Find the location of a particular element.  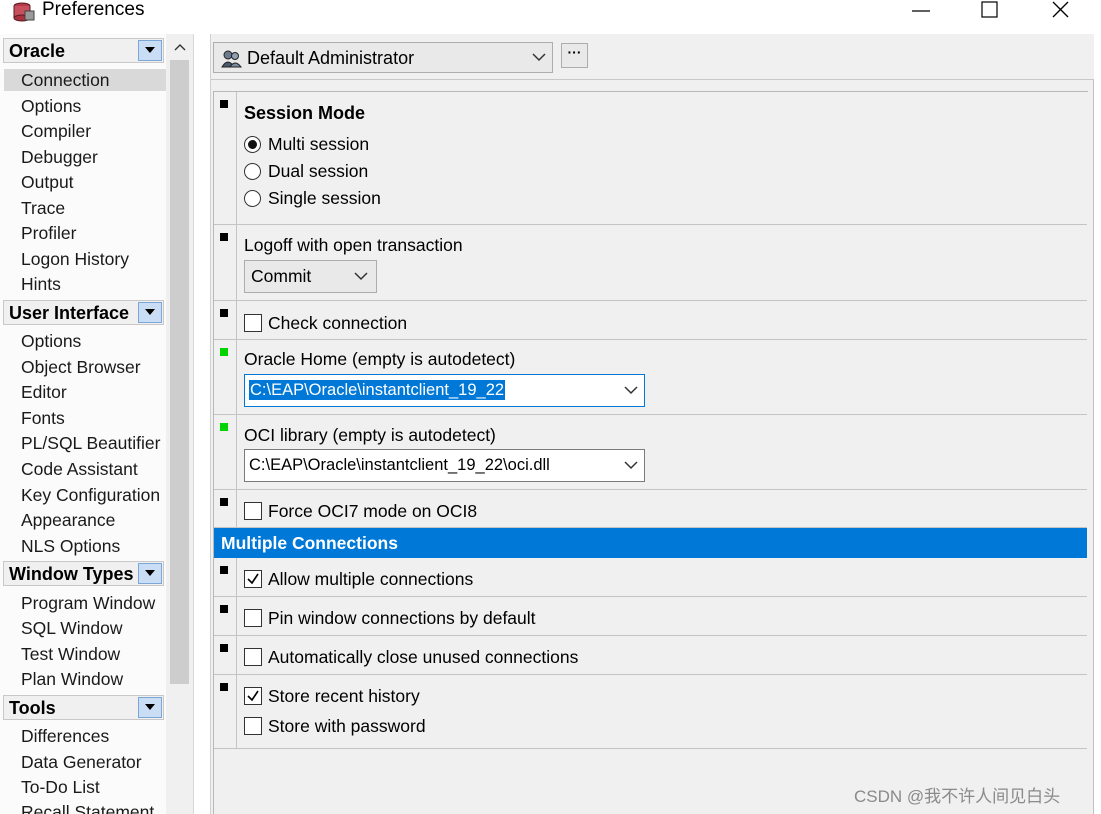

nav-item-profiler: Profiler is located at coordinates (48, 233).